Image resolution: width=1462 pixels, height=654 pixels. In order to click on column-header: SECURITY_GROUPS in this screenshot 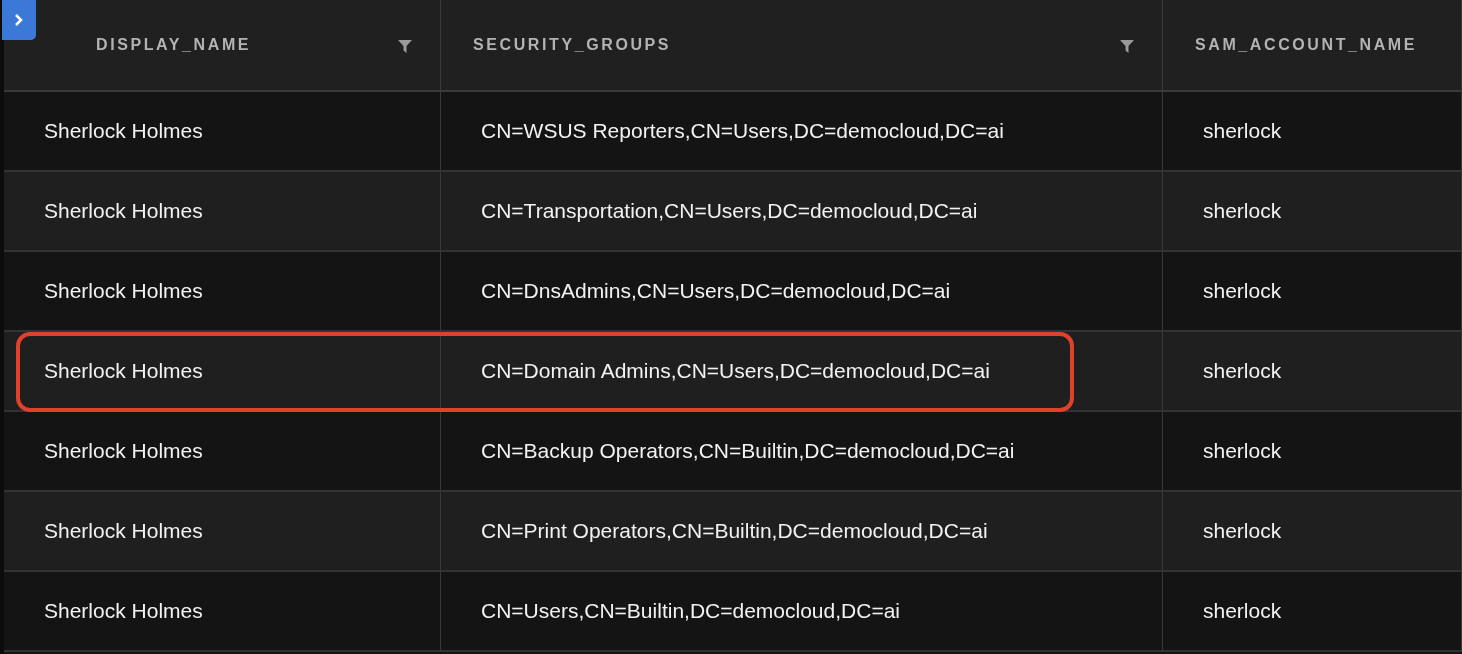, I will do `click(802, 46)`.